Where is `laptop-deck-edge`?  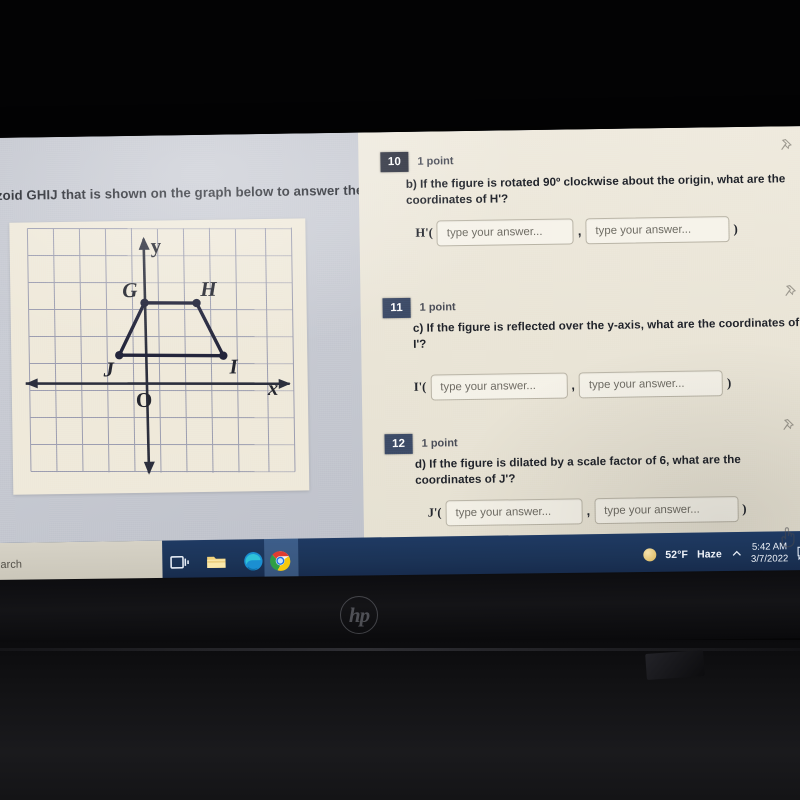
laptop-deck-edge is located at coordinates (400, 649).